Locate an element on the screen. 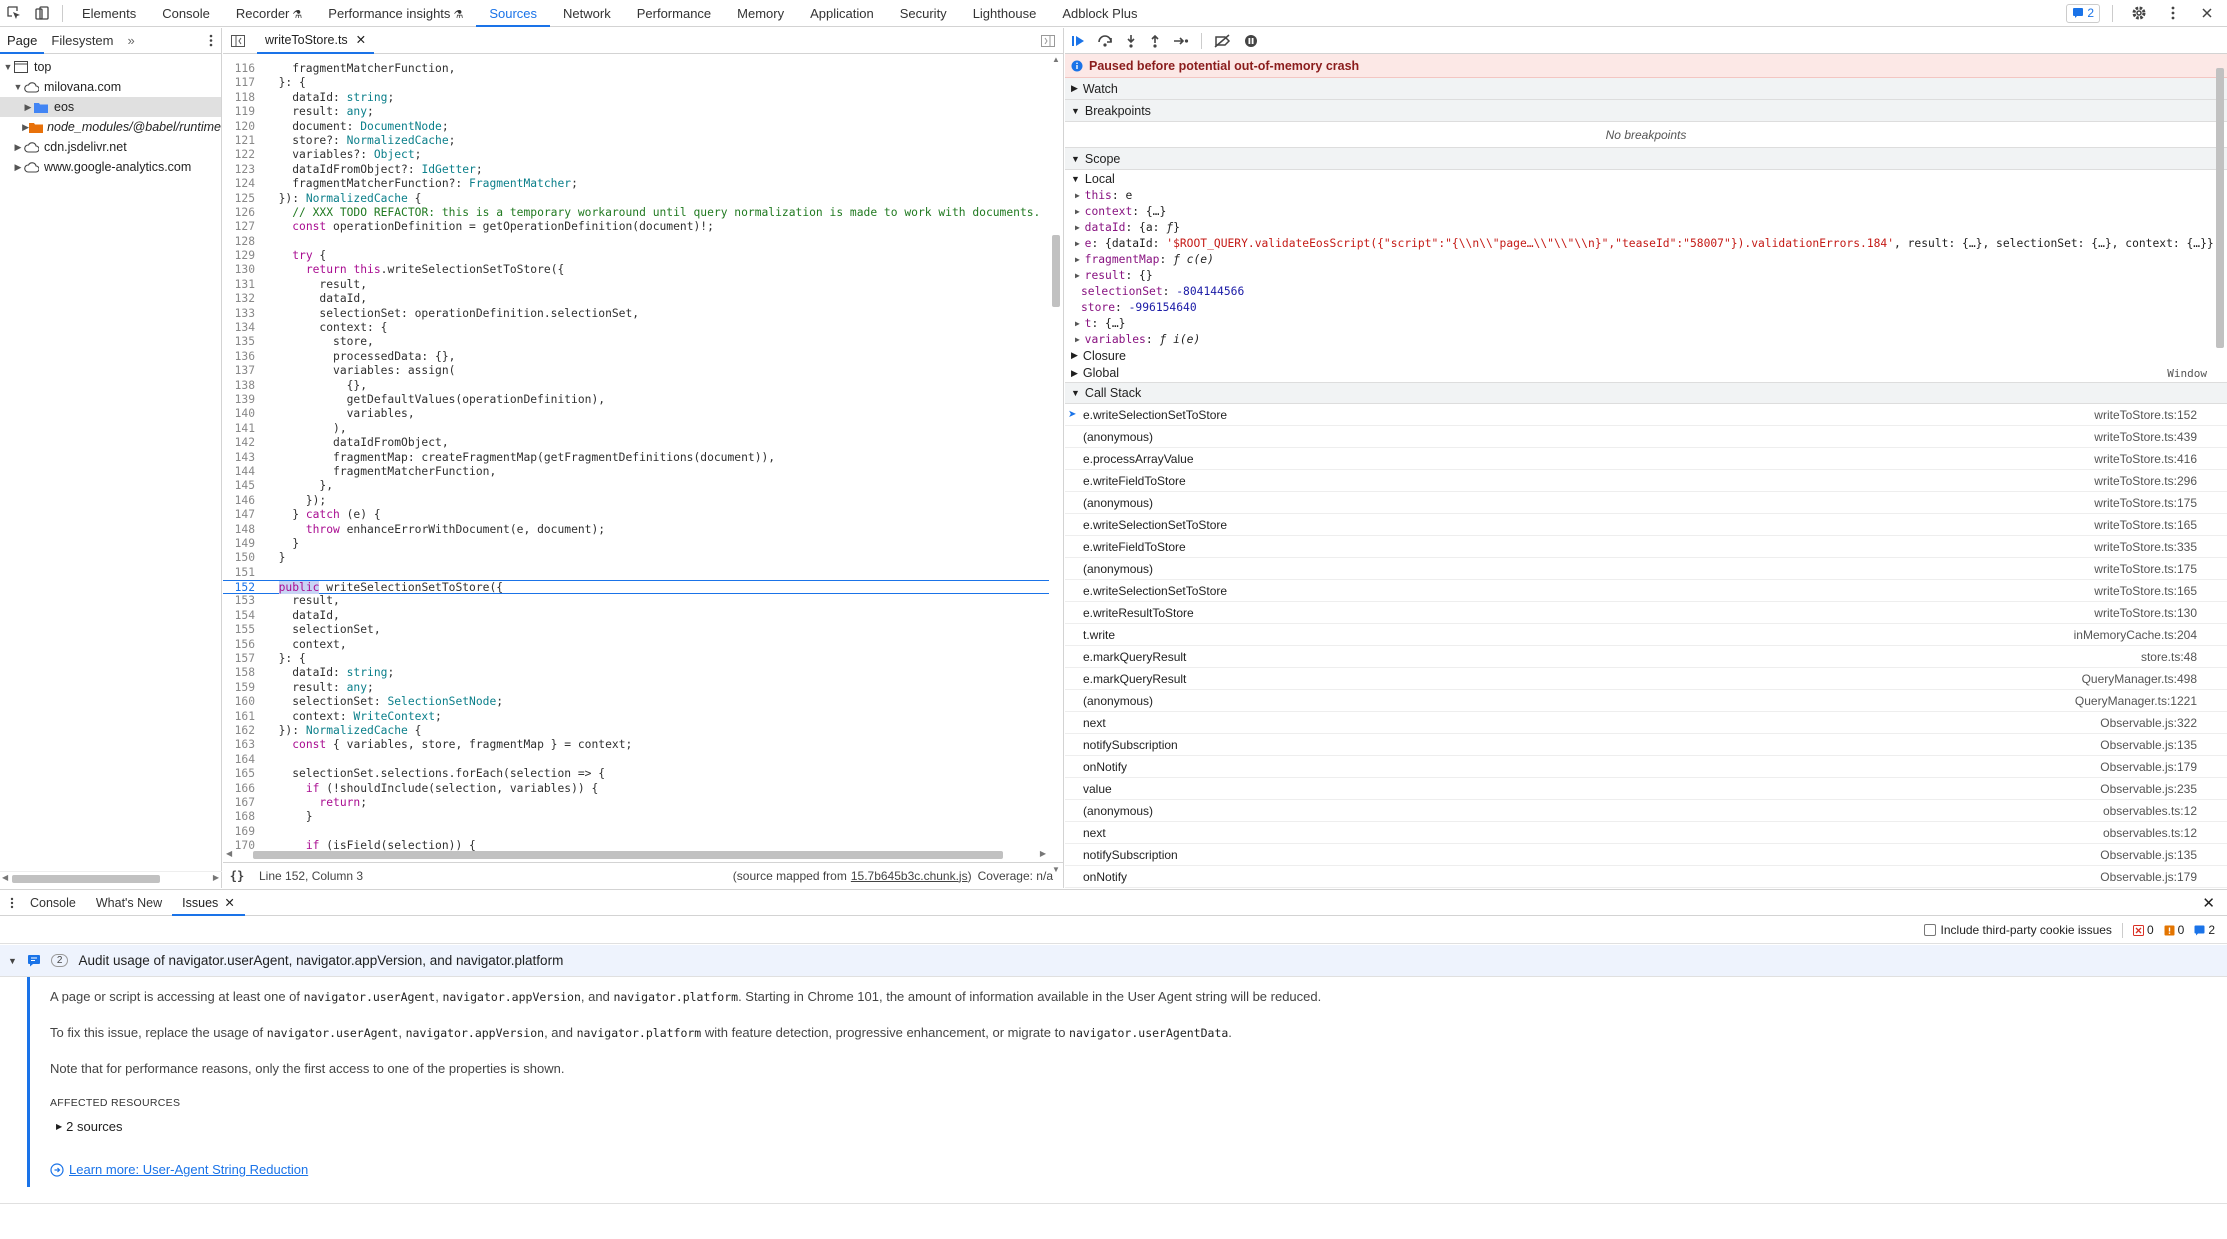  call-frame: e.markQueryResult store.ts:48 is located at coordinates (1646, 657).